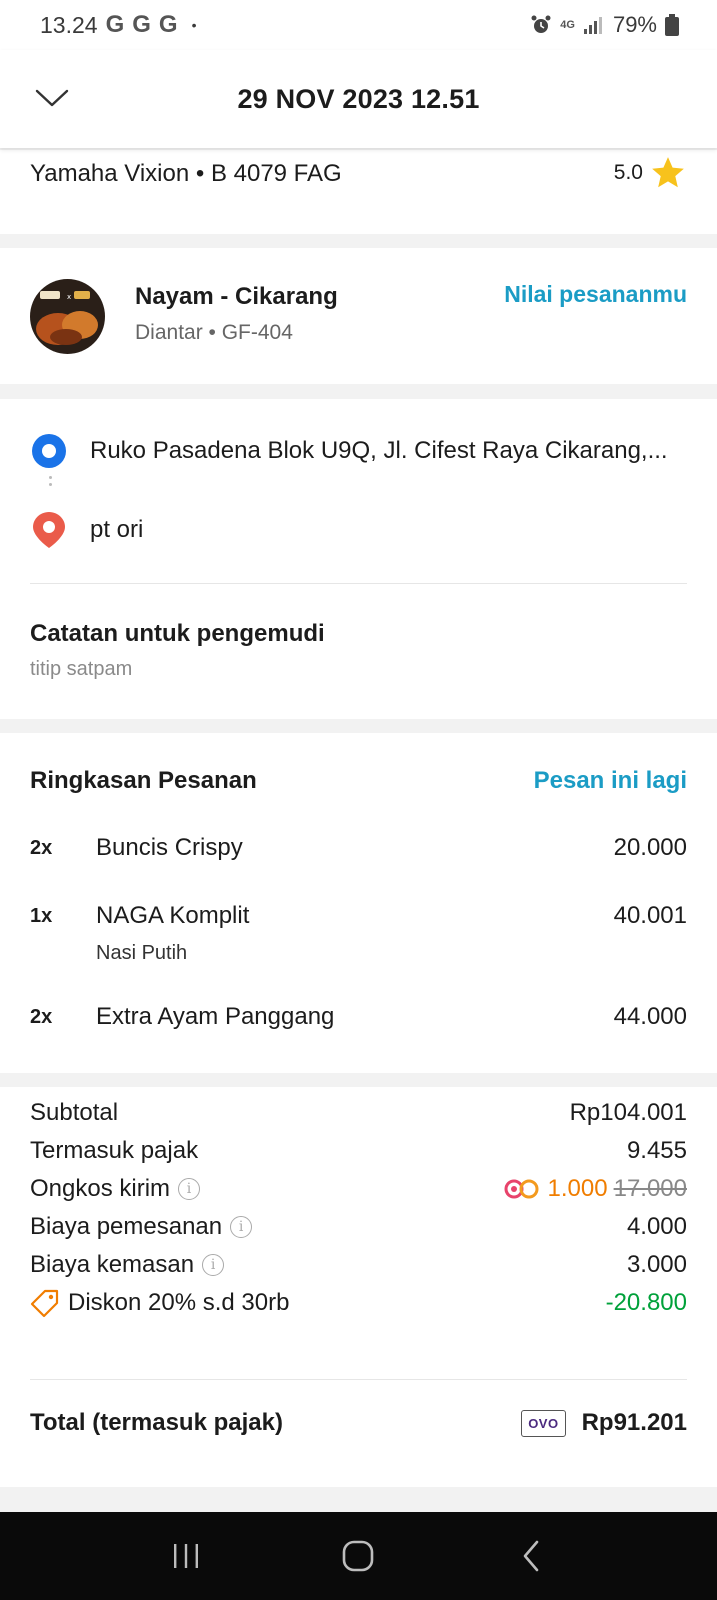 This screenshot has height=1600, width=717. Describe the element at coordinates (41, 916) in the screenshot. I see `item-quantity: 1x` at that location.